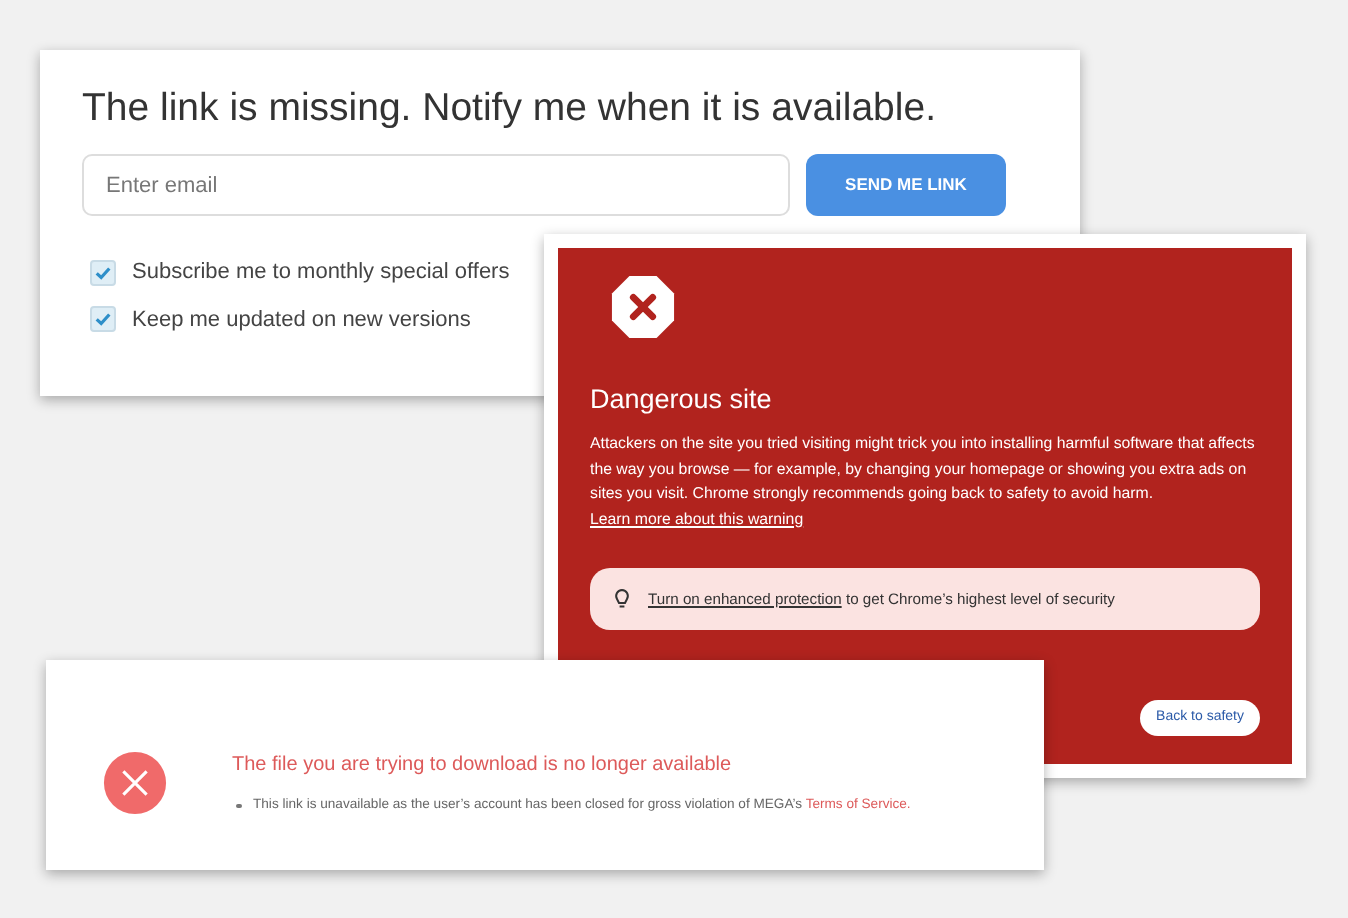 Image resolution: width=1348 pixels, height=918 pixels. I want to click on lightbulb-icon, so click(622, 599).